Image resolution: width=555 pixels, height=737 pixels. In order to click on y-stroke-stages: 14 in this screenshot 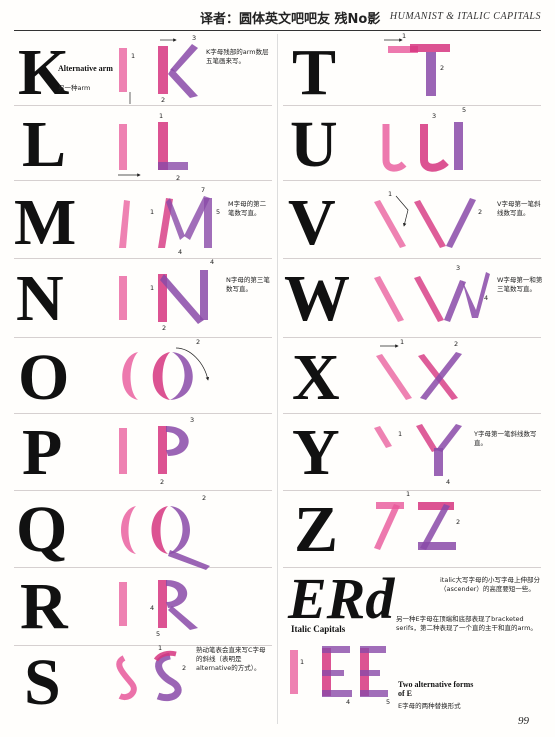, I will do `click(418, 455)`.